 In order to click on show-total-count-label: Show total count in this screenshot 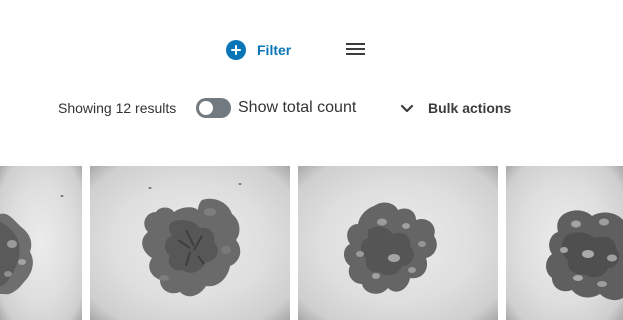, I will do `click(297, 108)`.